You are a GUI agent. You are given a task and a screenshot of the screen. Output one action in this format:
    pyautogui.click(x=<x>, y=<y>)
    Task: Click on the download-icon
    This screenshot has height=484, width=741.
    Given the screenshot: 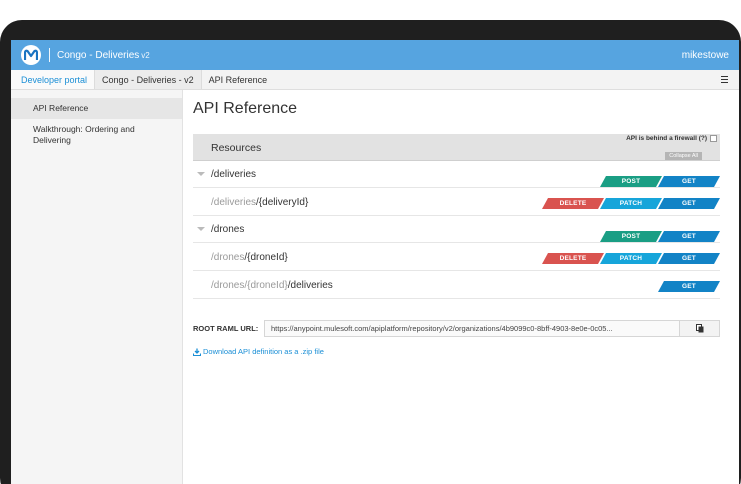 What is the action you would take?
    pyautogui.click(x=197, y=352)
    